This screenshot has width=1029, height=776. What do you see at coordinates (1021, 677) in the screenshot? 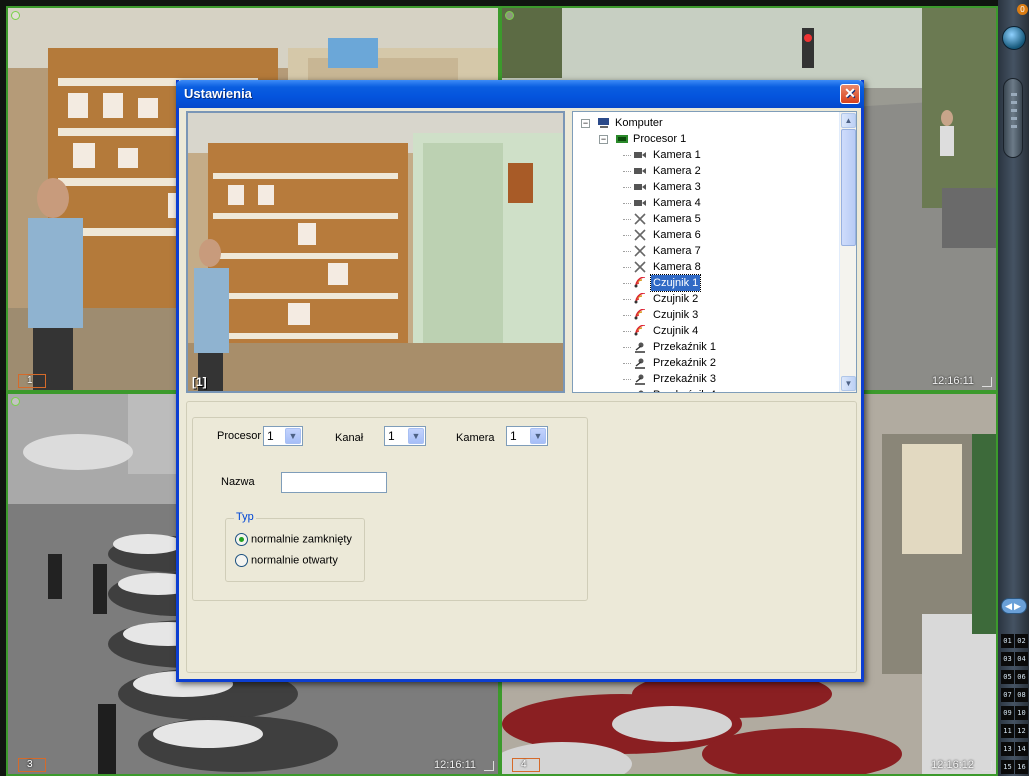
I see `camera-select-button: 06` at bounding box center [1021, 677].